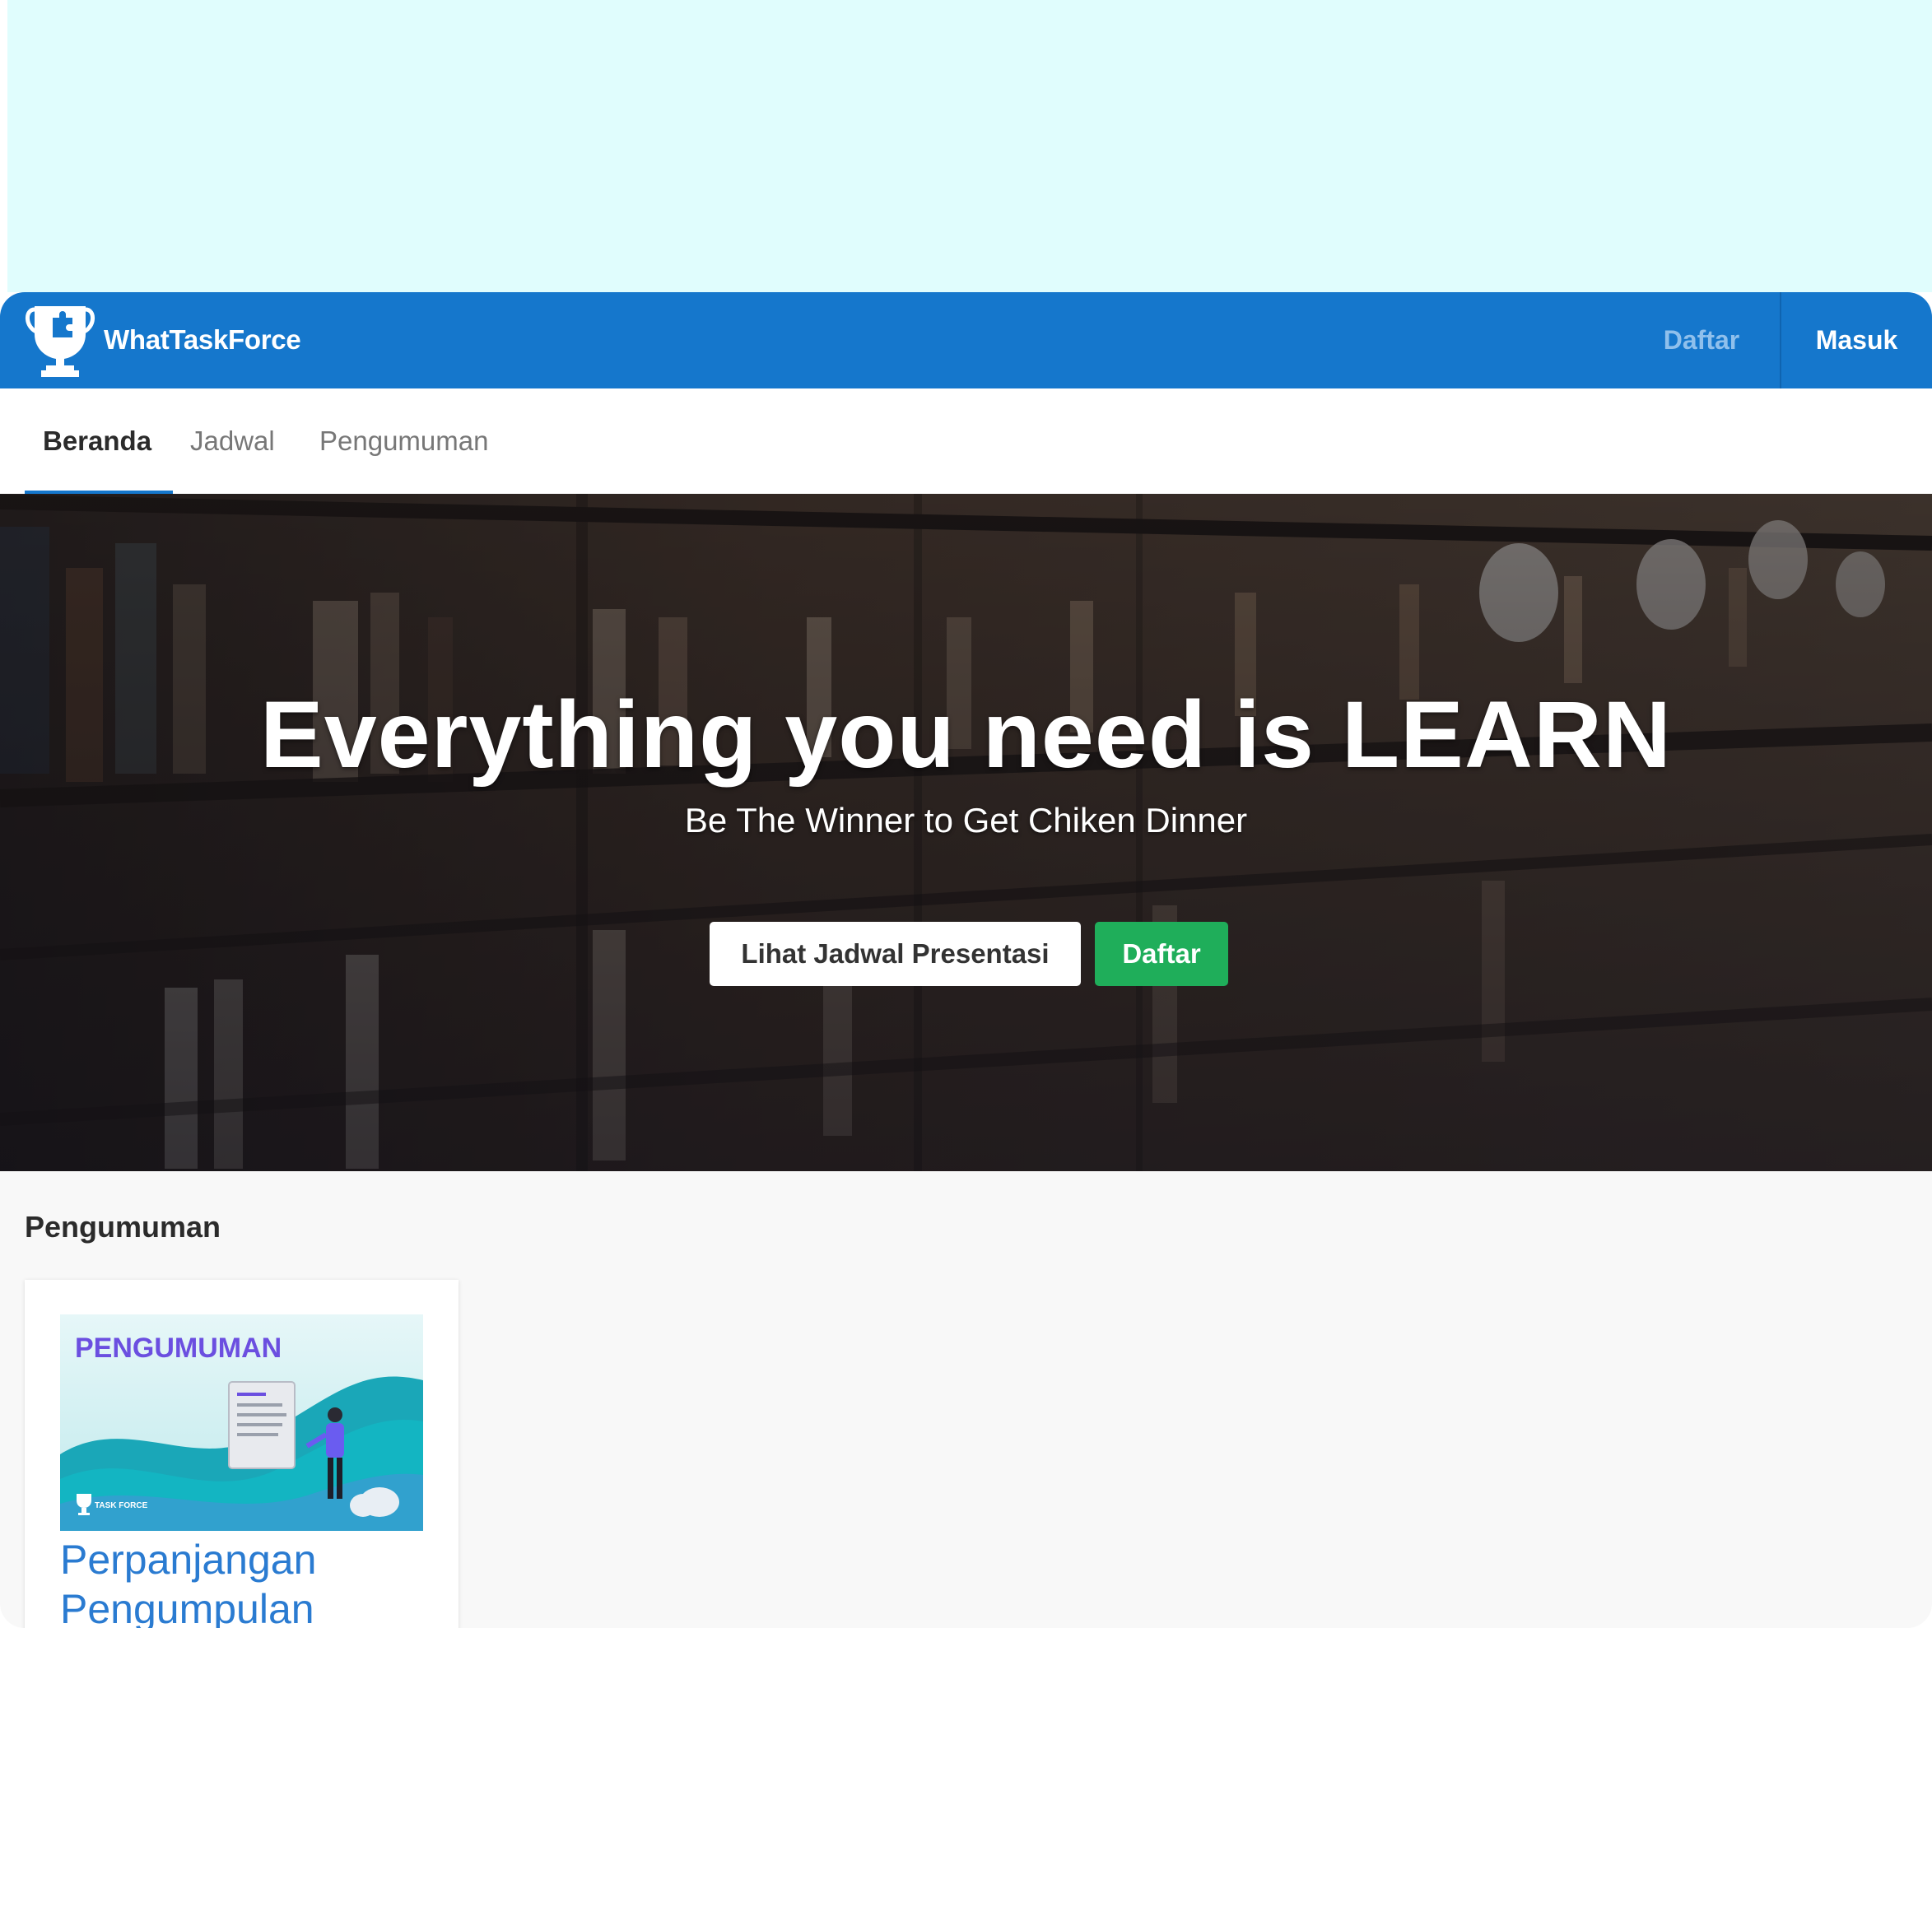 The image size is (1932, 1921). What do you see at coordinates (241, 1422) in the screenshot?
I see `announcement-thumbnail: PENGUMUMAN TASK FORCE` at bounding box center [241, 1422].